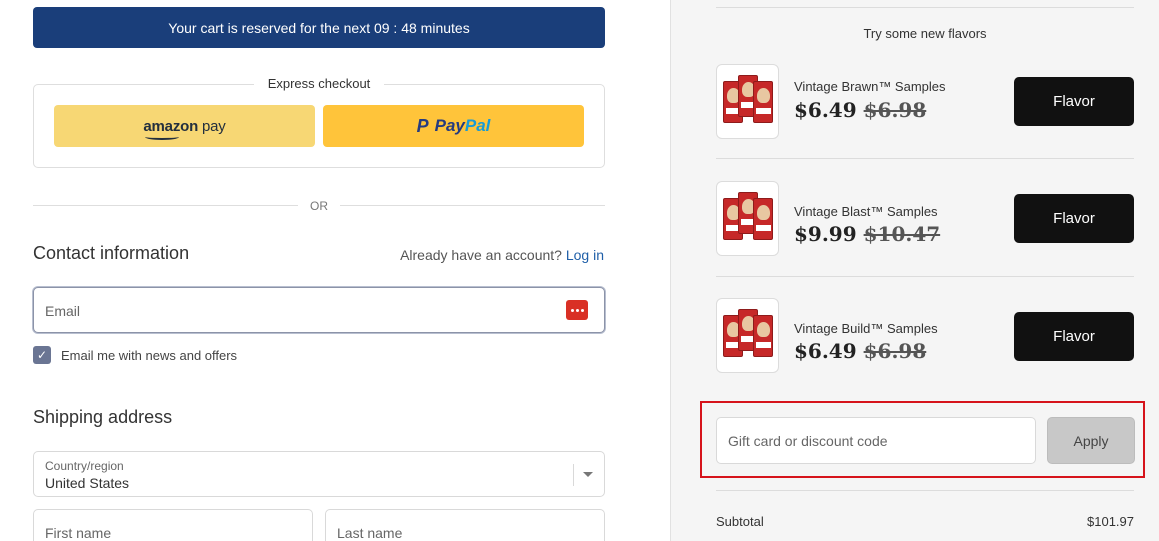 This screenshot has width=1159, height=541. Describe the element at coordinates (870, 86) in the screenshot. I see `product-name: Vintage Brawn™ Samples` at that location.